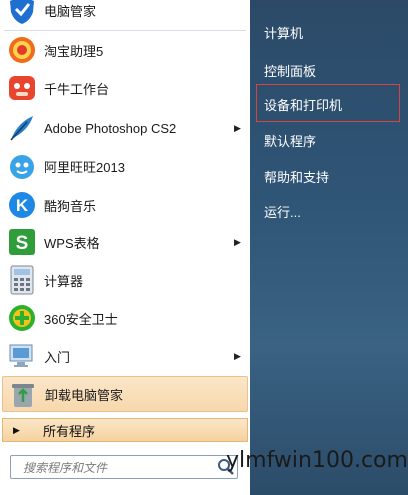 Image resolution: width=408 pixels, height=495 pixels. What do you see at coordinates (16, 429) in the screenshot?
I see `expand-arrow-icon: ▶` at bounding box center [16, 429].